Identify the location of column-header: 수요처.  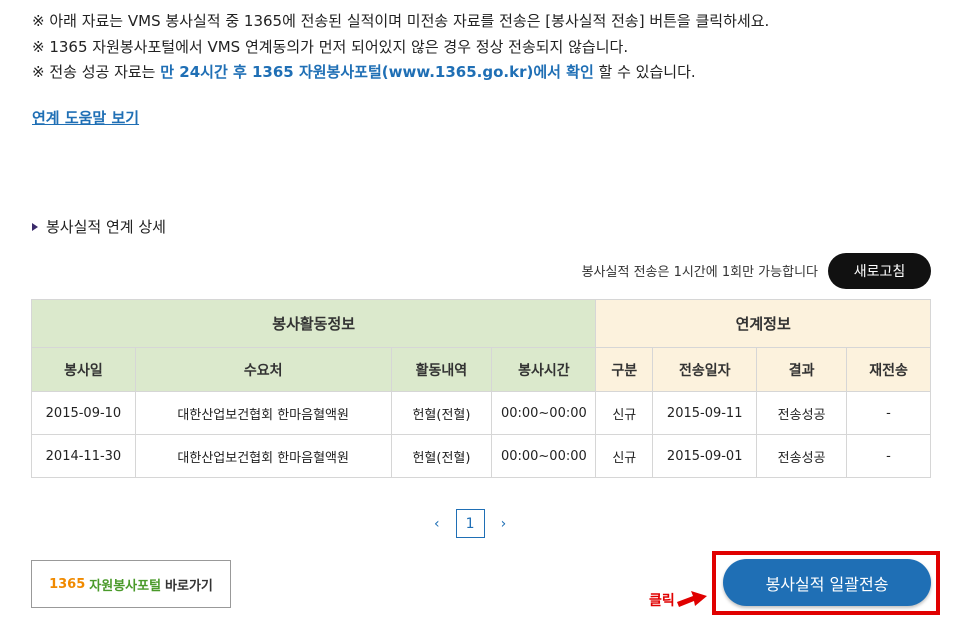
(263, 369).